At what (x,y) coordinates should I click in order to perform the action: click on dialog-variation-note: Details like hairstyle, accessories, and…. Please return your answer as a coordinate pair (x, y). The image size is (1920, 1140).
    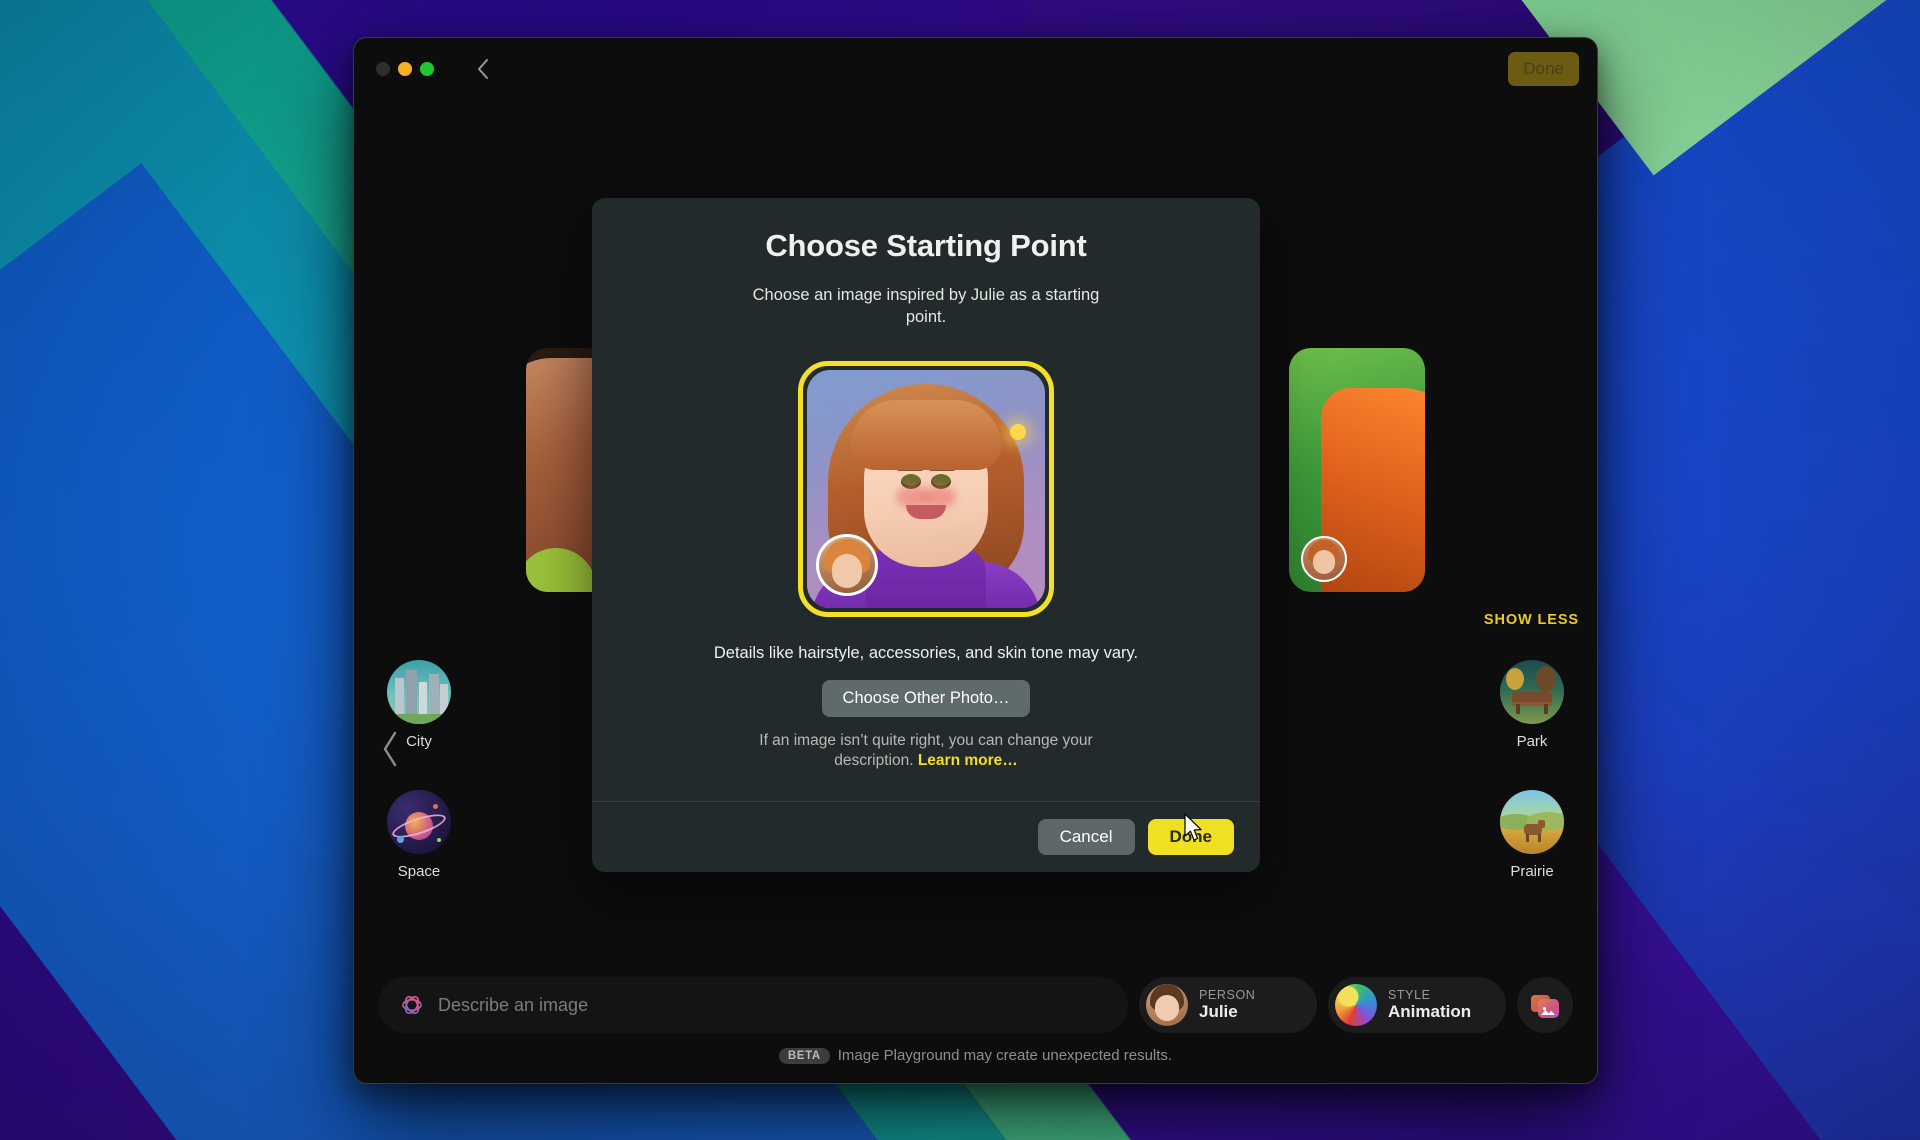
    Looking at the image, I should click on (926, 652).